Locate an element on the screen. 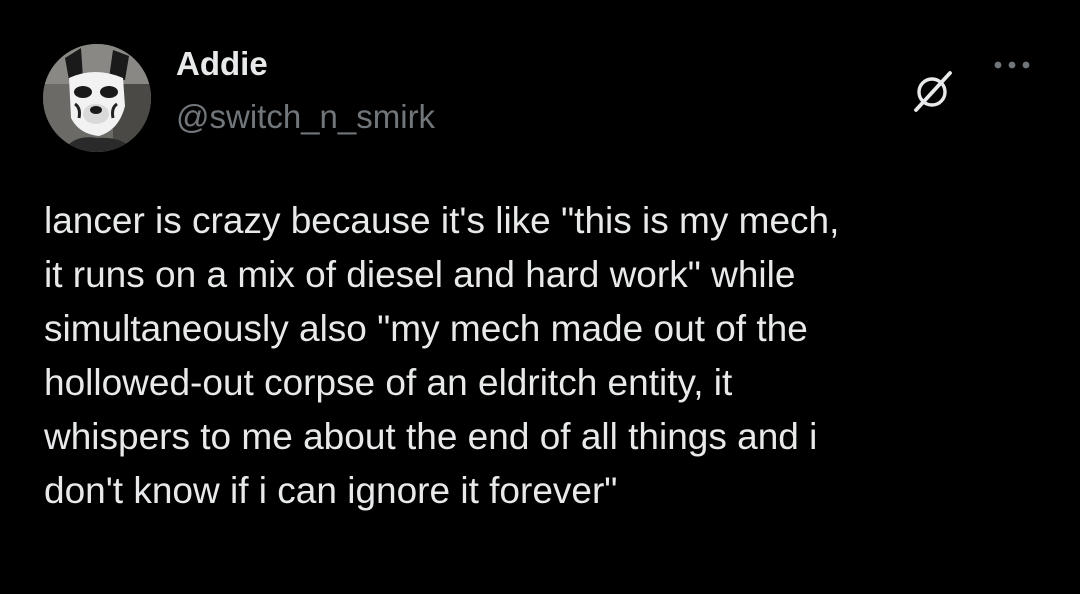 The width and height of the screenshot is (1080, 594). grok-icon is located at coordinates (933, 91).